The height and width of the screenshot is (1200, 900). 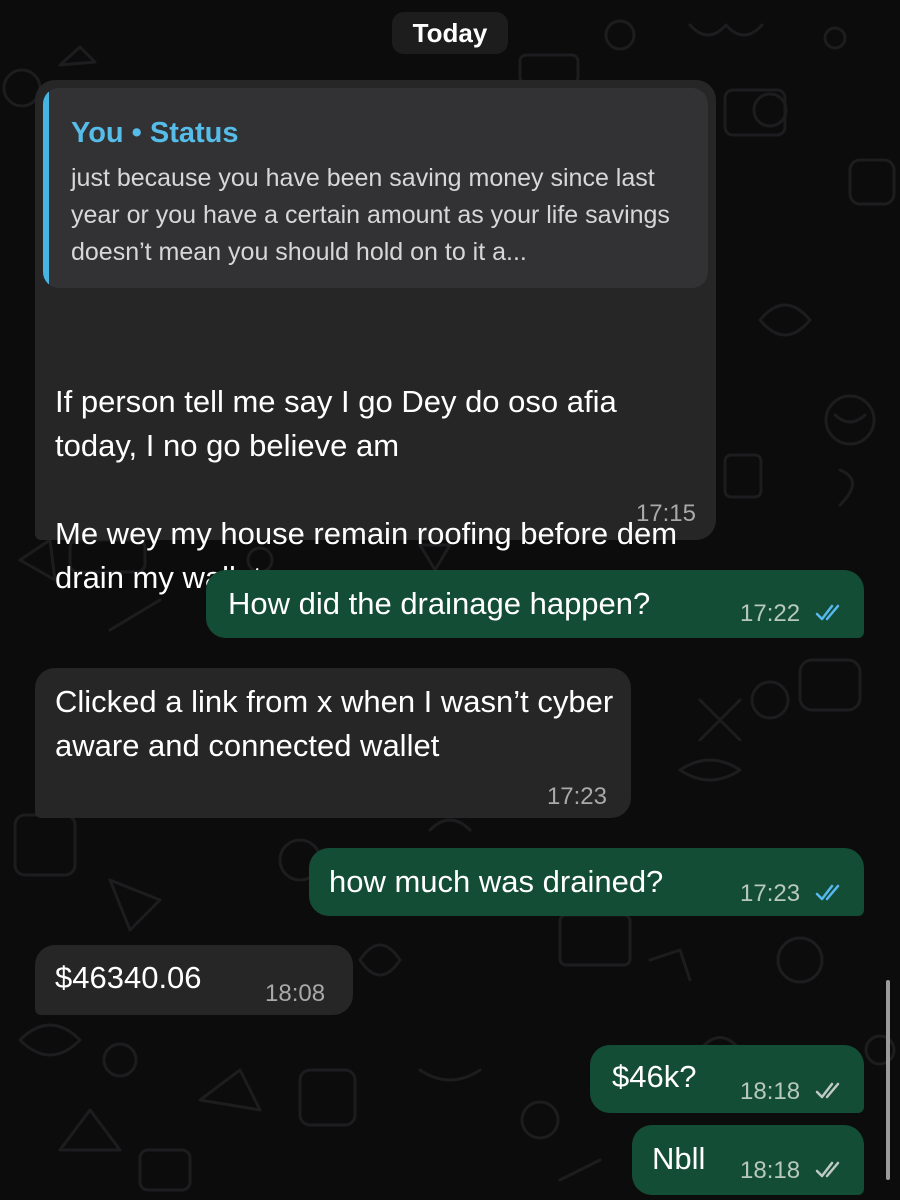 What do you see at coordinates (770, 613) in the screenshot?
I see `message-time: 17:22` at bounding box center [770, 613].